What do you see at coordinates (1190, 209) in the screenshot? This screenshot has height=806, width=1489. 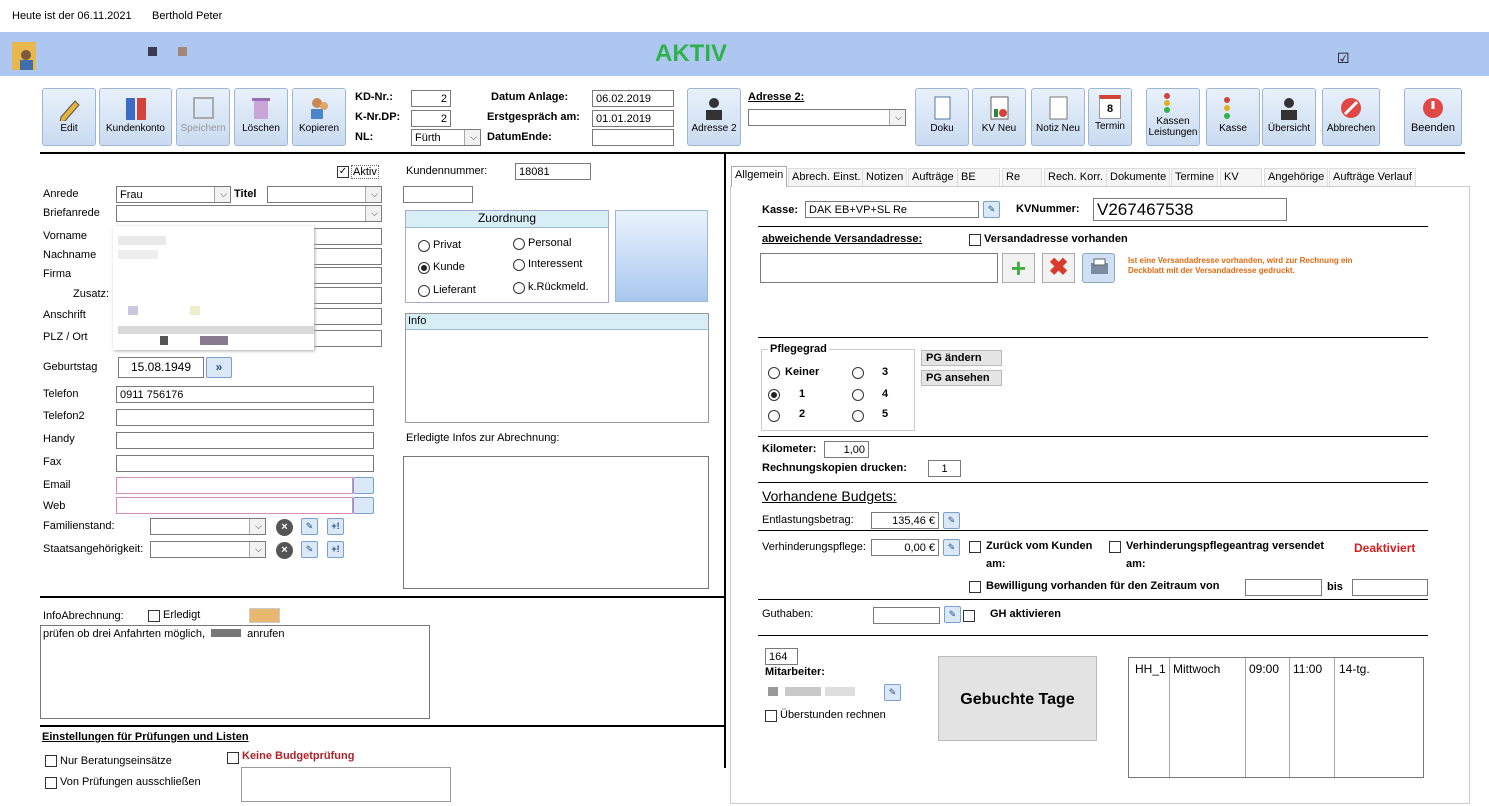 I see `kvnummer-field: V267467538` at bounding box center [1190, 209].